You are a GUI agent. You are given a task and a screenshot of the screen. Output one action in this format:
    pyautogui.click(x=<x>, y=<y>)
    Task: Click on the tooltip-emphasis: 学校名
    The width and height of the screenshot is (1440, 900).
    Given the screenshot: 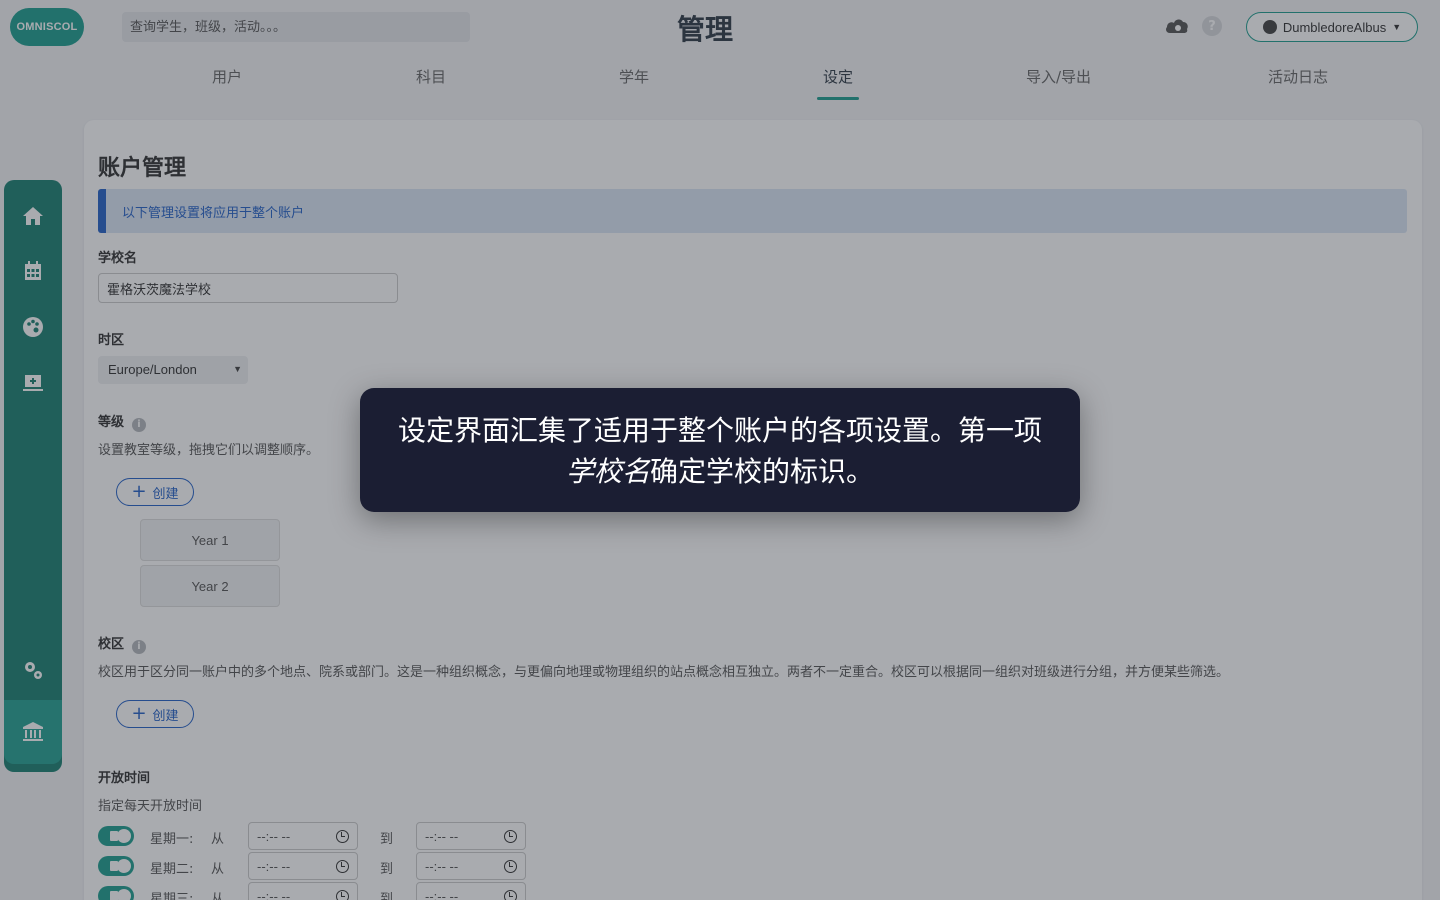 What is the action you would take?
    pyautogui.click(x=607, y=471)
    